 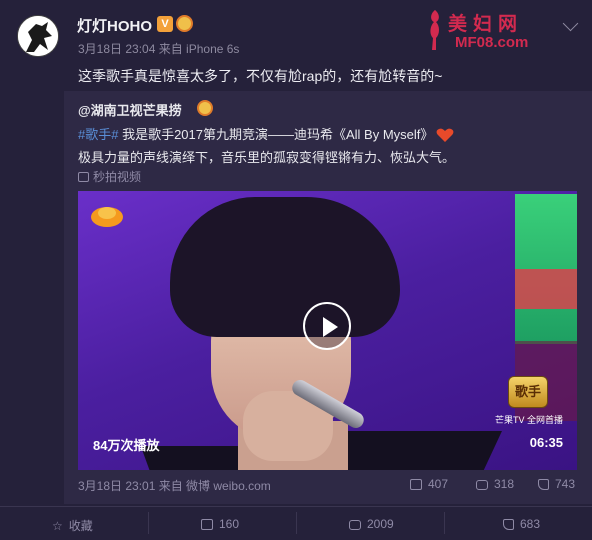 What do you see at coordinates (165, 24) in the screenshot?
I see `verified-badge-icon: V` at bounding box center [165, 24].